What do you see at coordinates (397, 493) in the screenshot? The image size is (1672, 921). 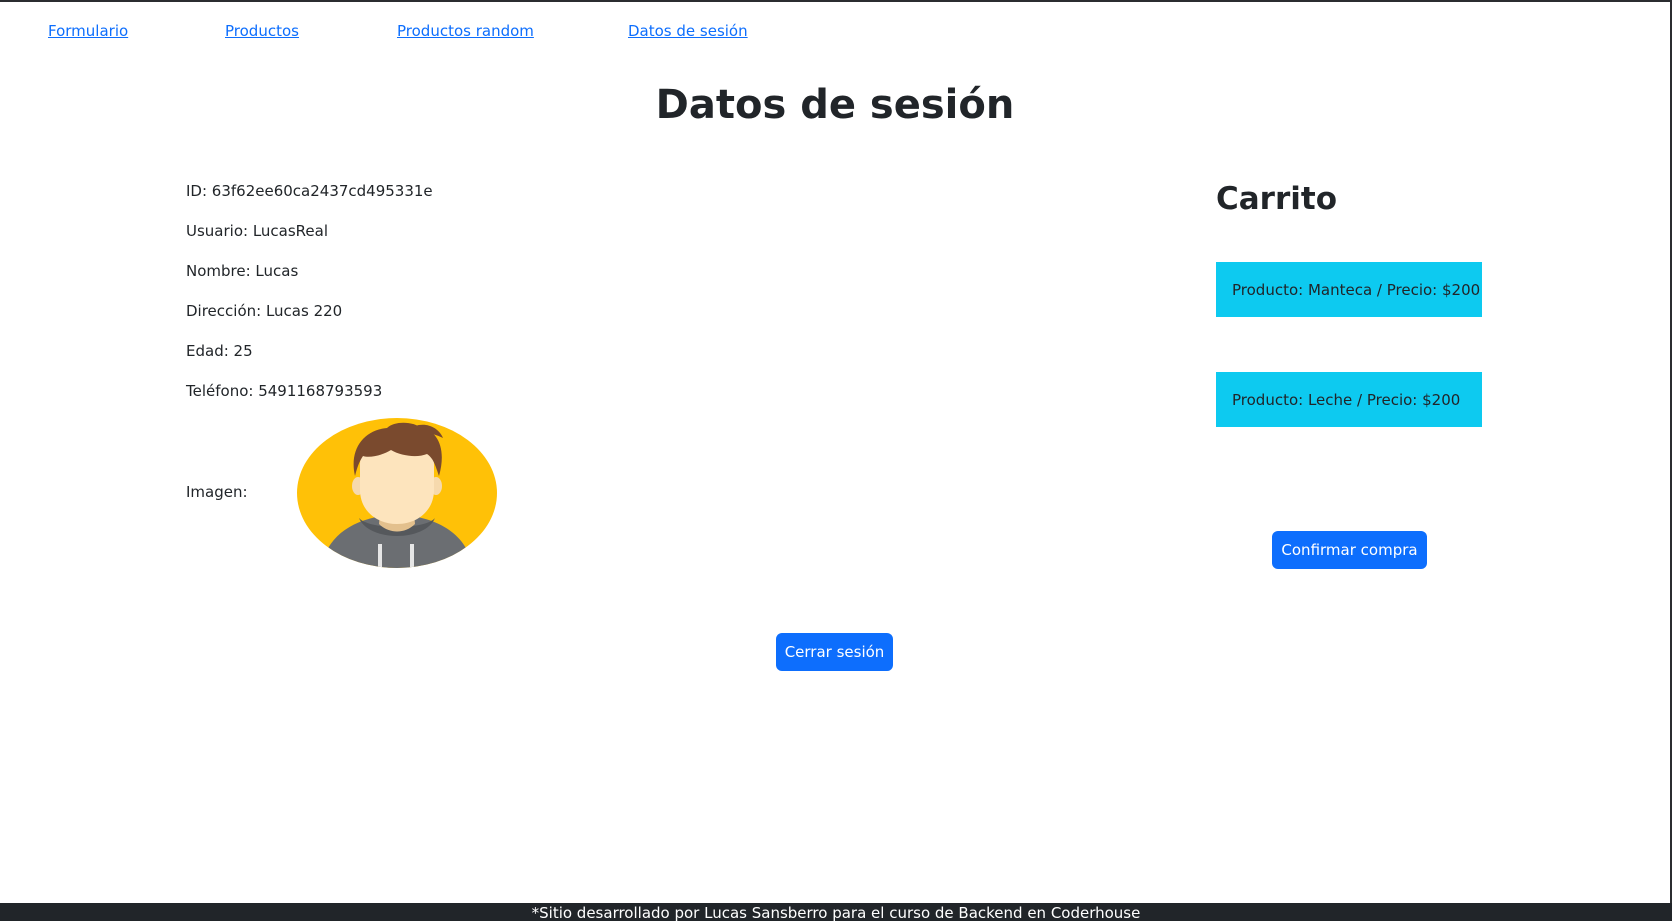 I see `user-avatar-icon` at bounding box center [397, 493].